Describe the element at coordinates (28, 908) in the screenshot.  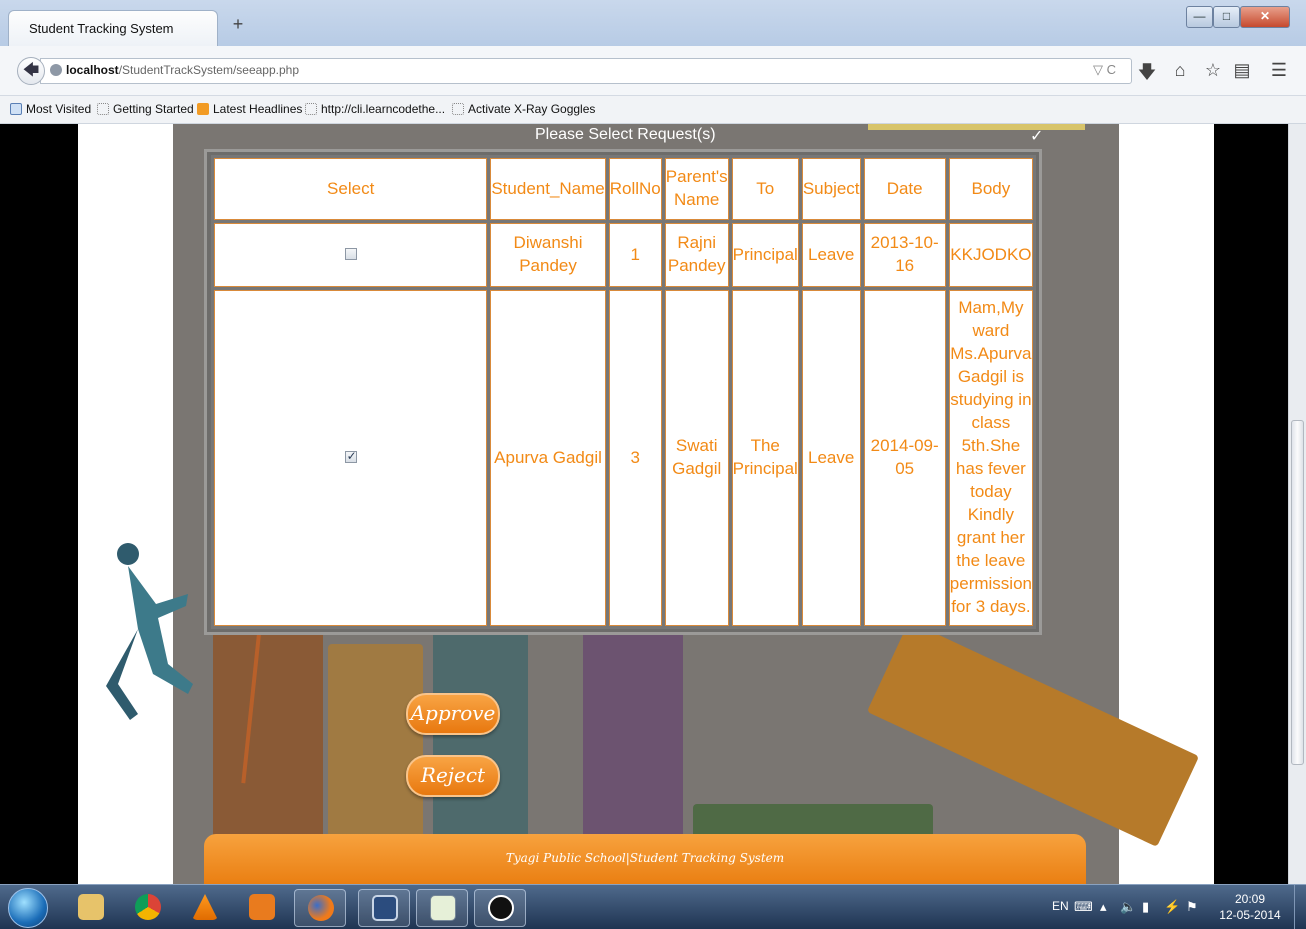
I see `start-button` at that location.